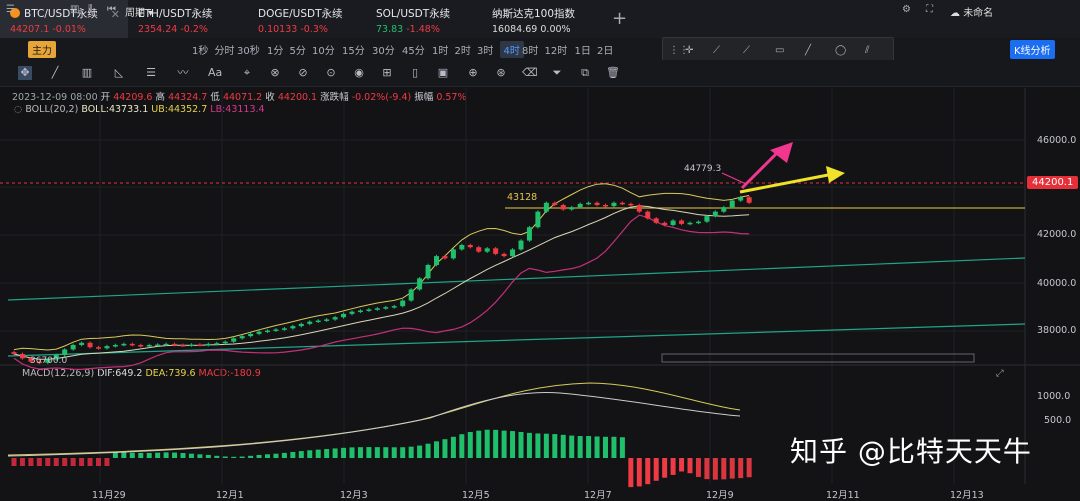  I want to click on interval-4: 5分, so click(298, 49).